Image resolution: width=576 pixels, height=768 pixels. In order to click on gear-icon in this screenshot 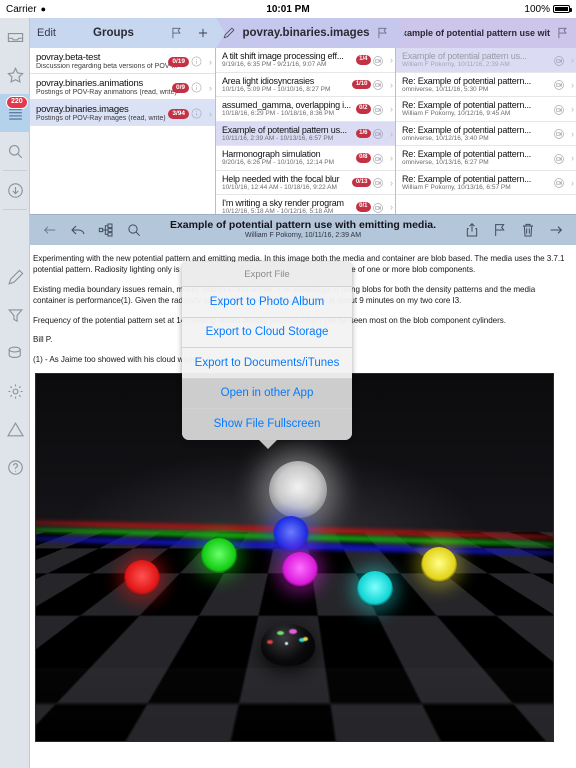, I will do `click(15, 391)`.